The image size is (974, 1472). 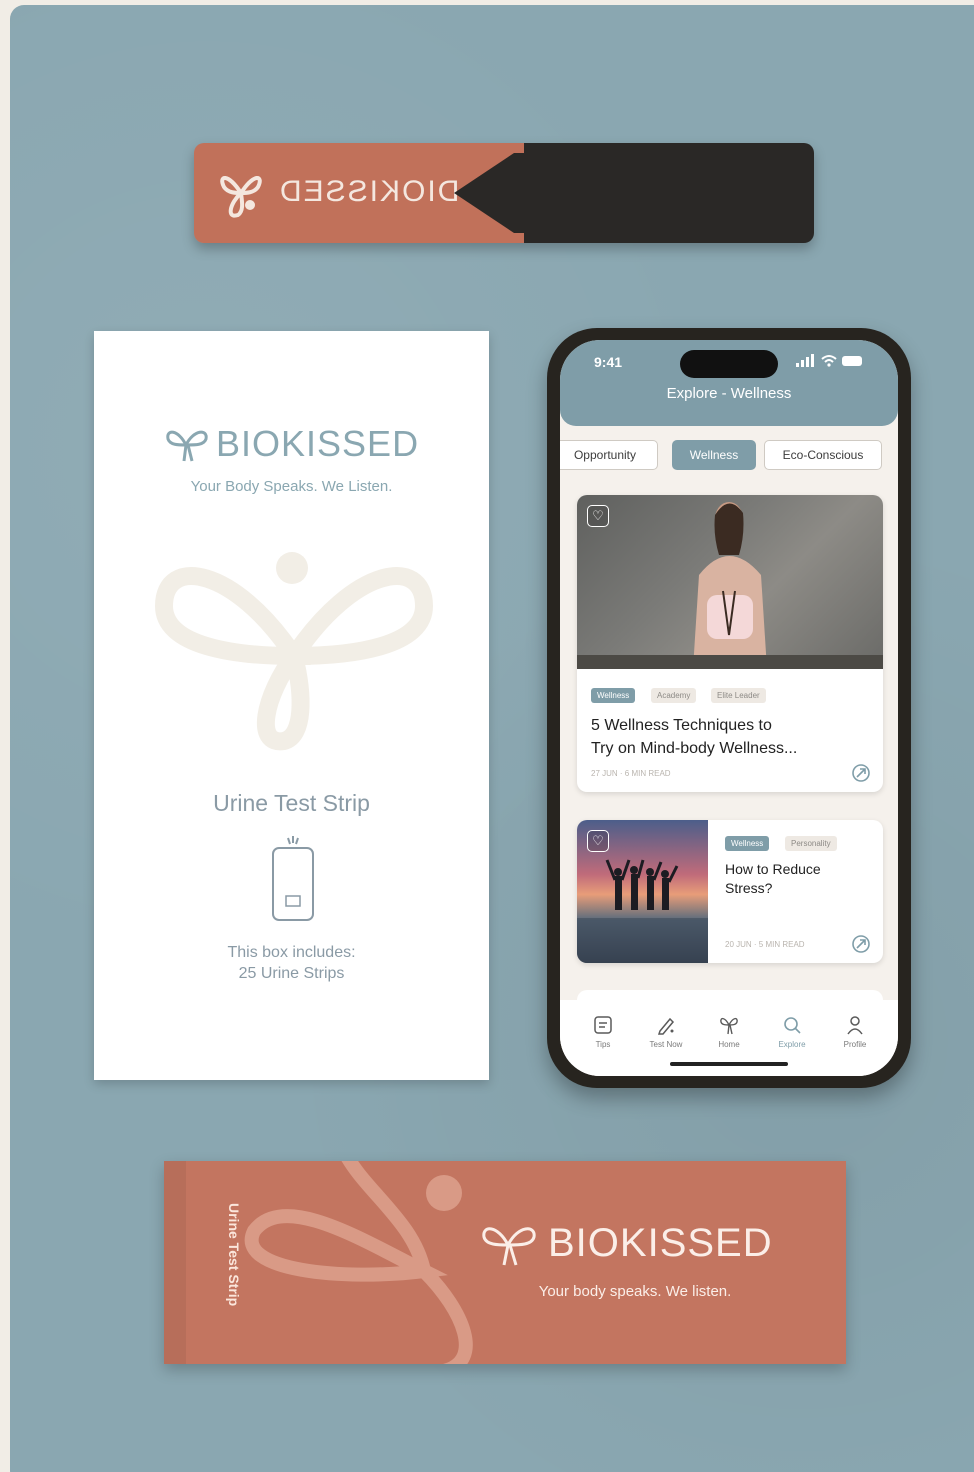 What do you see at coordinates (291, 952) in the screenshot?
I see `box-includes-line1: This box includes:` at bounding box center [291, 952].